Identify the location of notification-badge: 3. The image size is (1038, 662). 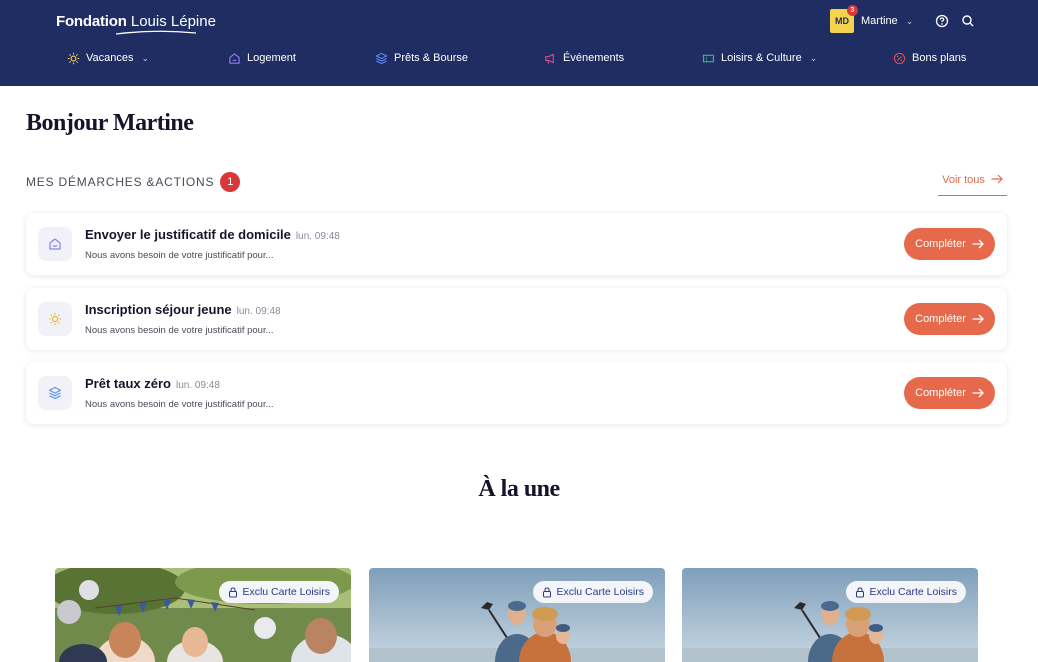
(852, 10).